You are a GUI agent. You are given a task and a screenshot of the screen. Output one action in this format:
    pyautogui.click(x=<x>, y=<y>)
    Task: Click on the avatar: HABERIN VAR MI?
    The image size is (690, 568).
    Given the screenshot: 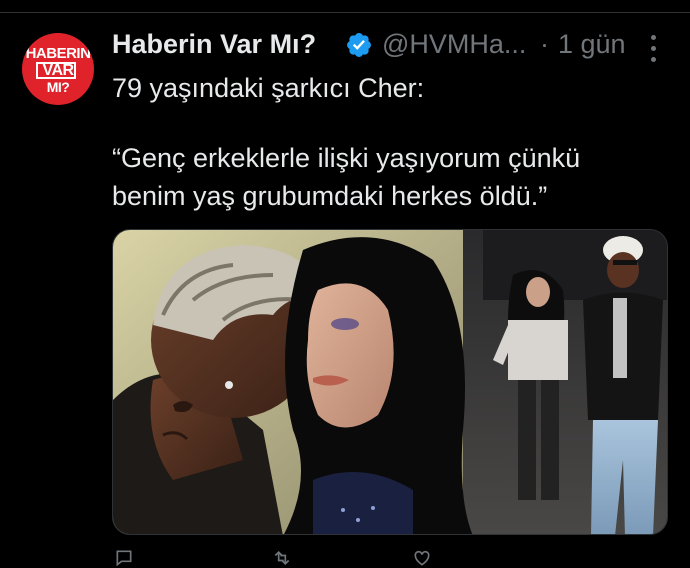 What is the action you would take?
    pyautogui.click(x=58, y=69)
    